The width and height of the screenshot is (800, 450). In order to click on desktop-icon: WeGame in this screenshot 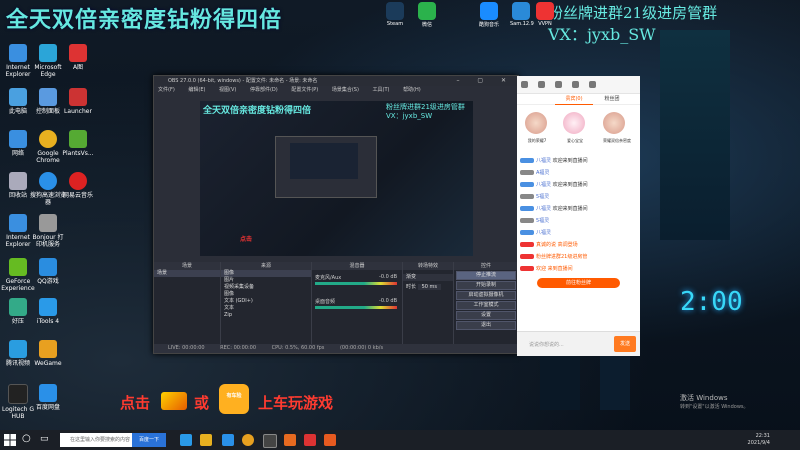, I will do `click(48, 353)`.